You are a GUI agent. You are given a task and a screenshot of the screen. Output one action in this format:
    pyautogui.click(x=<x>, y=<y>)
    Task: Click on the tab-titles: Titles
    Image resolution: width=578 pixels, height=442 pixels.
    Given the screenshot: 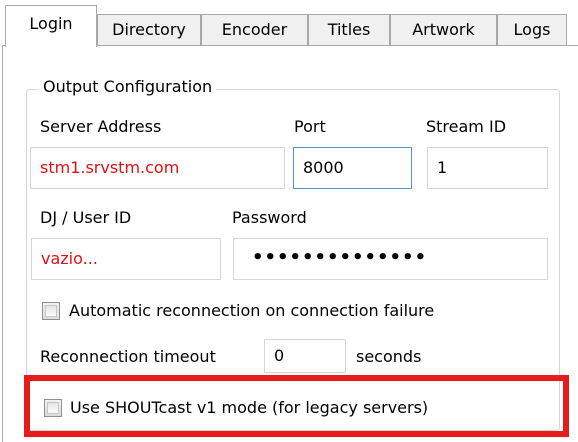 What is the action you would take?
    pyautogui.click(x=349, y=29)
    